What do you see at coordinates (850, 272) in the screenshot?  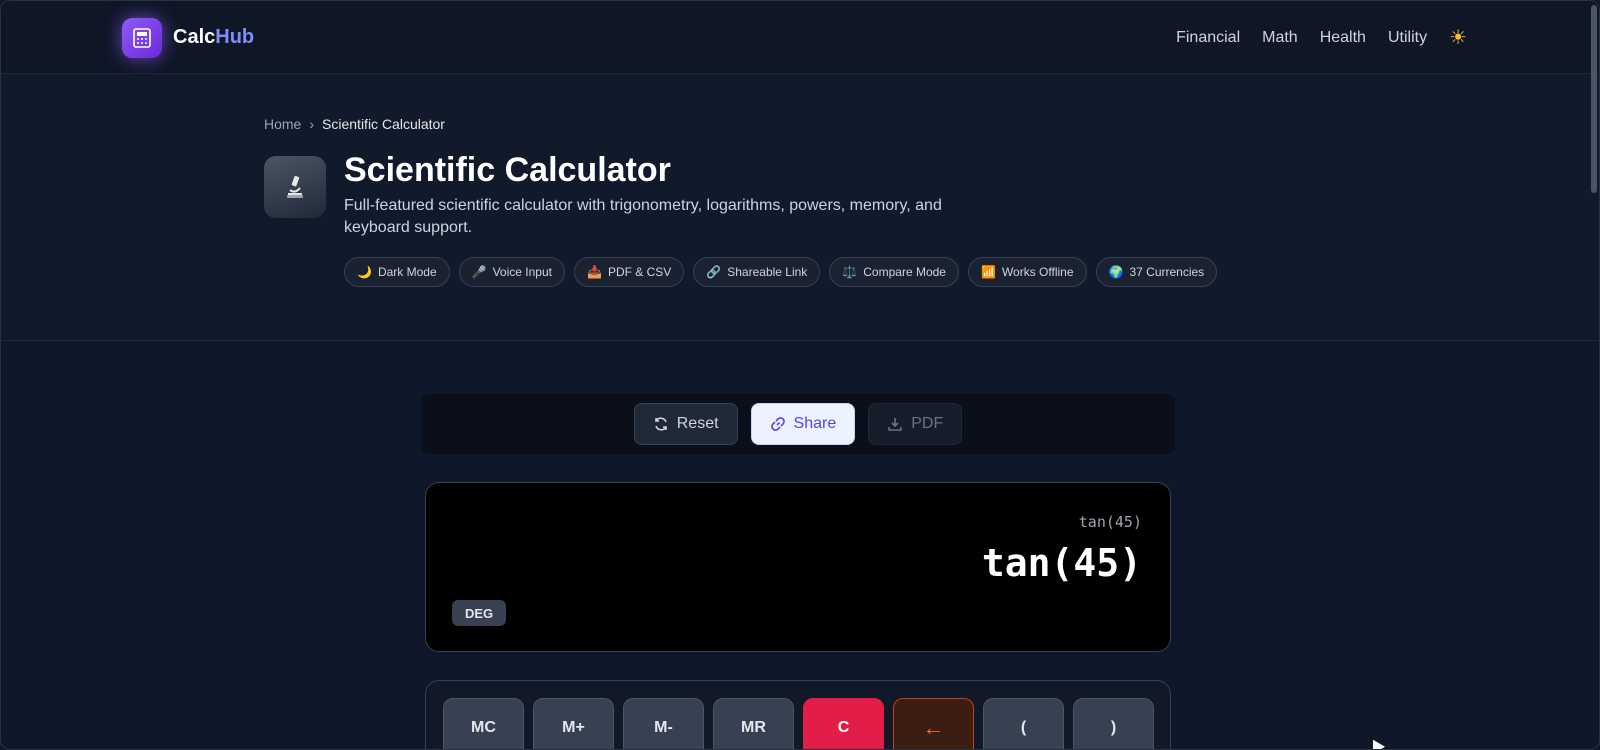 I see `scales-icon: ⚖️` at bounding box center [850, 272].